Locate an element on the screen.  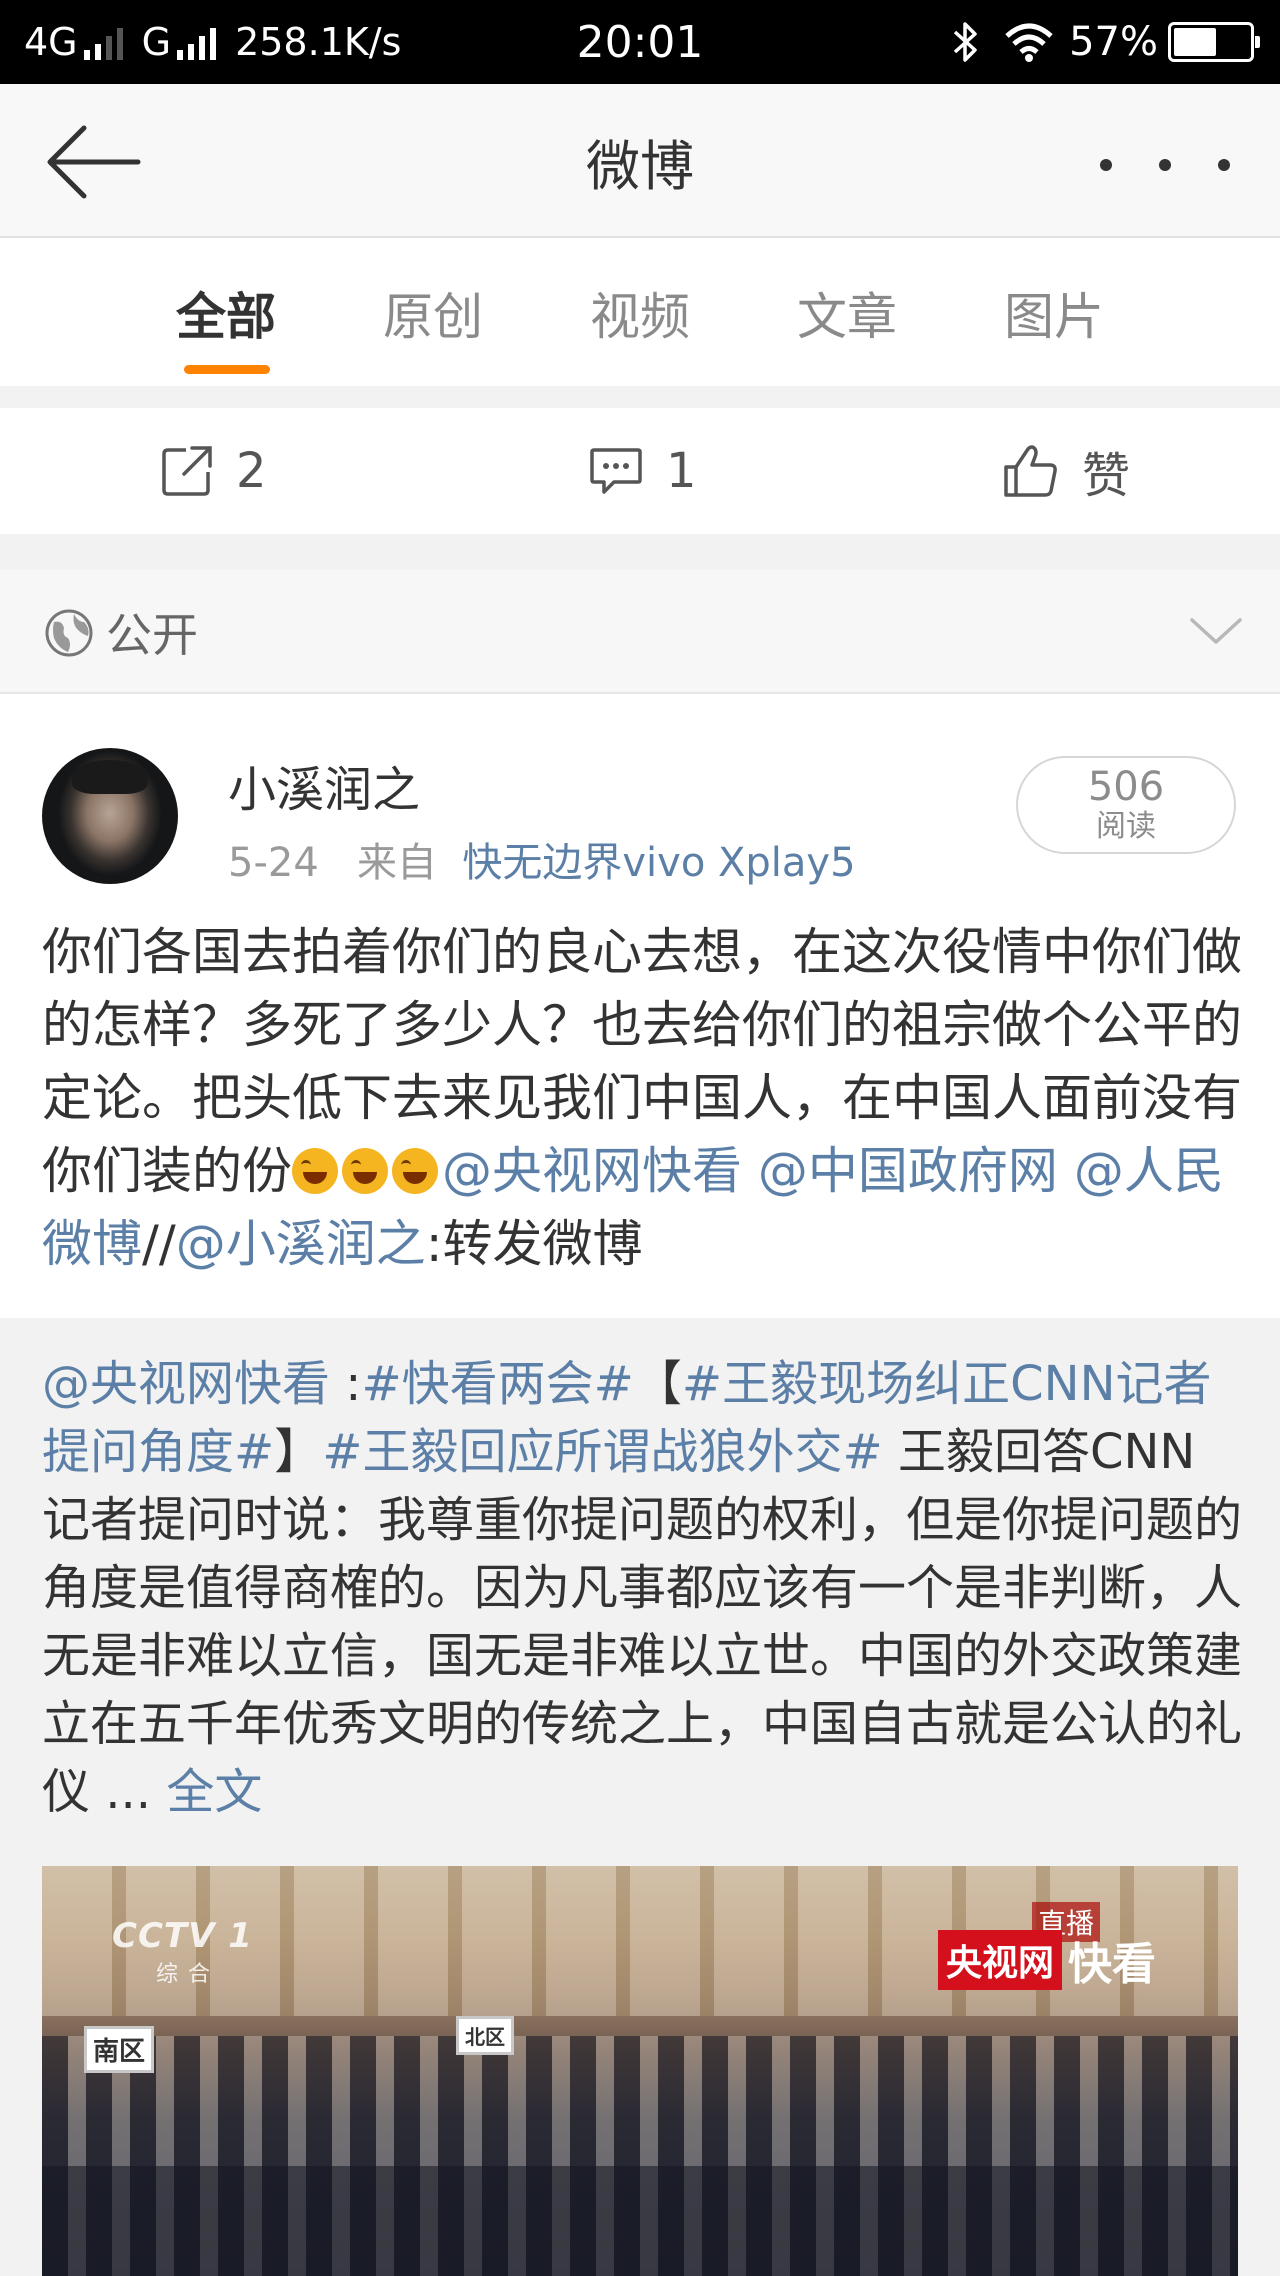
tab-image: 图片 is located at coordinates (1055, 313).